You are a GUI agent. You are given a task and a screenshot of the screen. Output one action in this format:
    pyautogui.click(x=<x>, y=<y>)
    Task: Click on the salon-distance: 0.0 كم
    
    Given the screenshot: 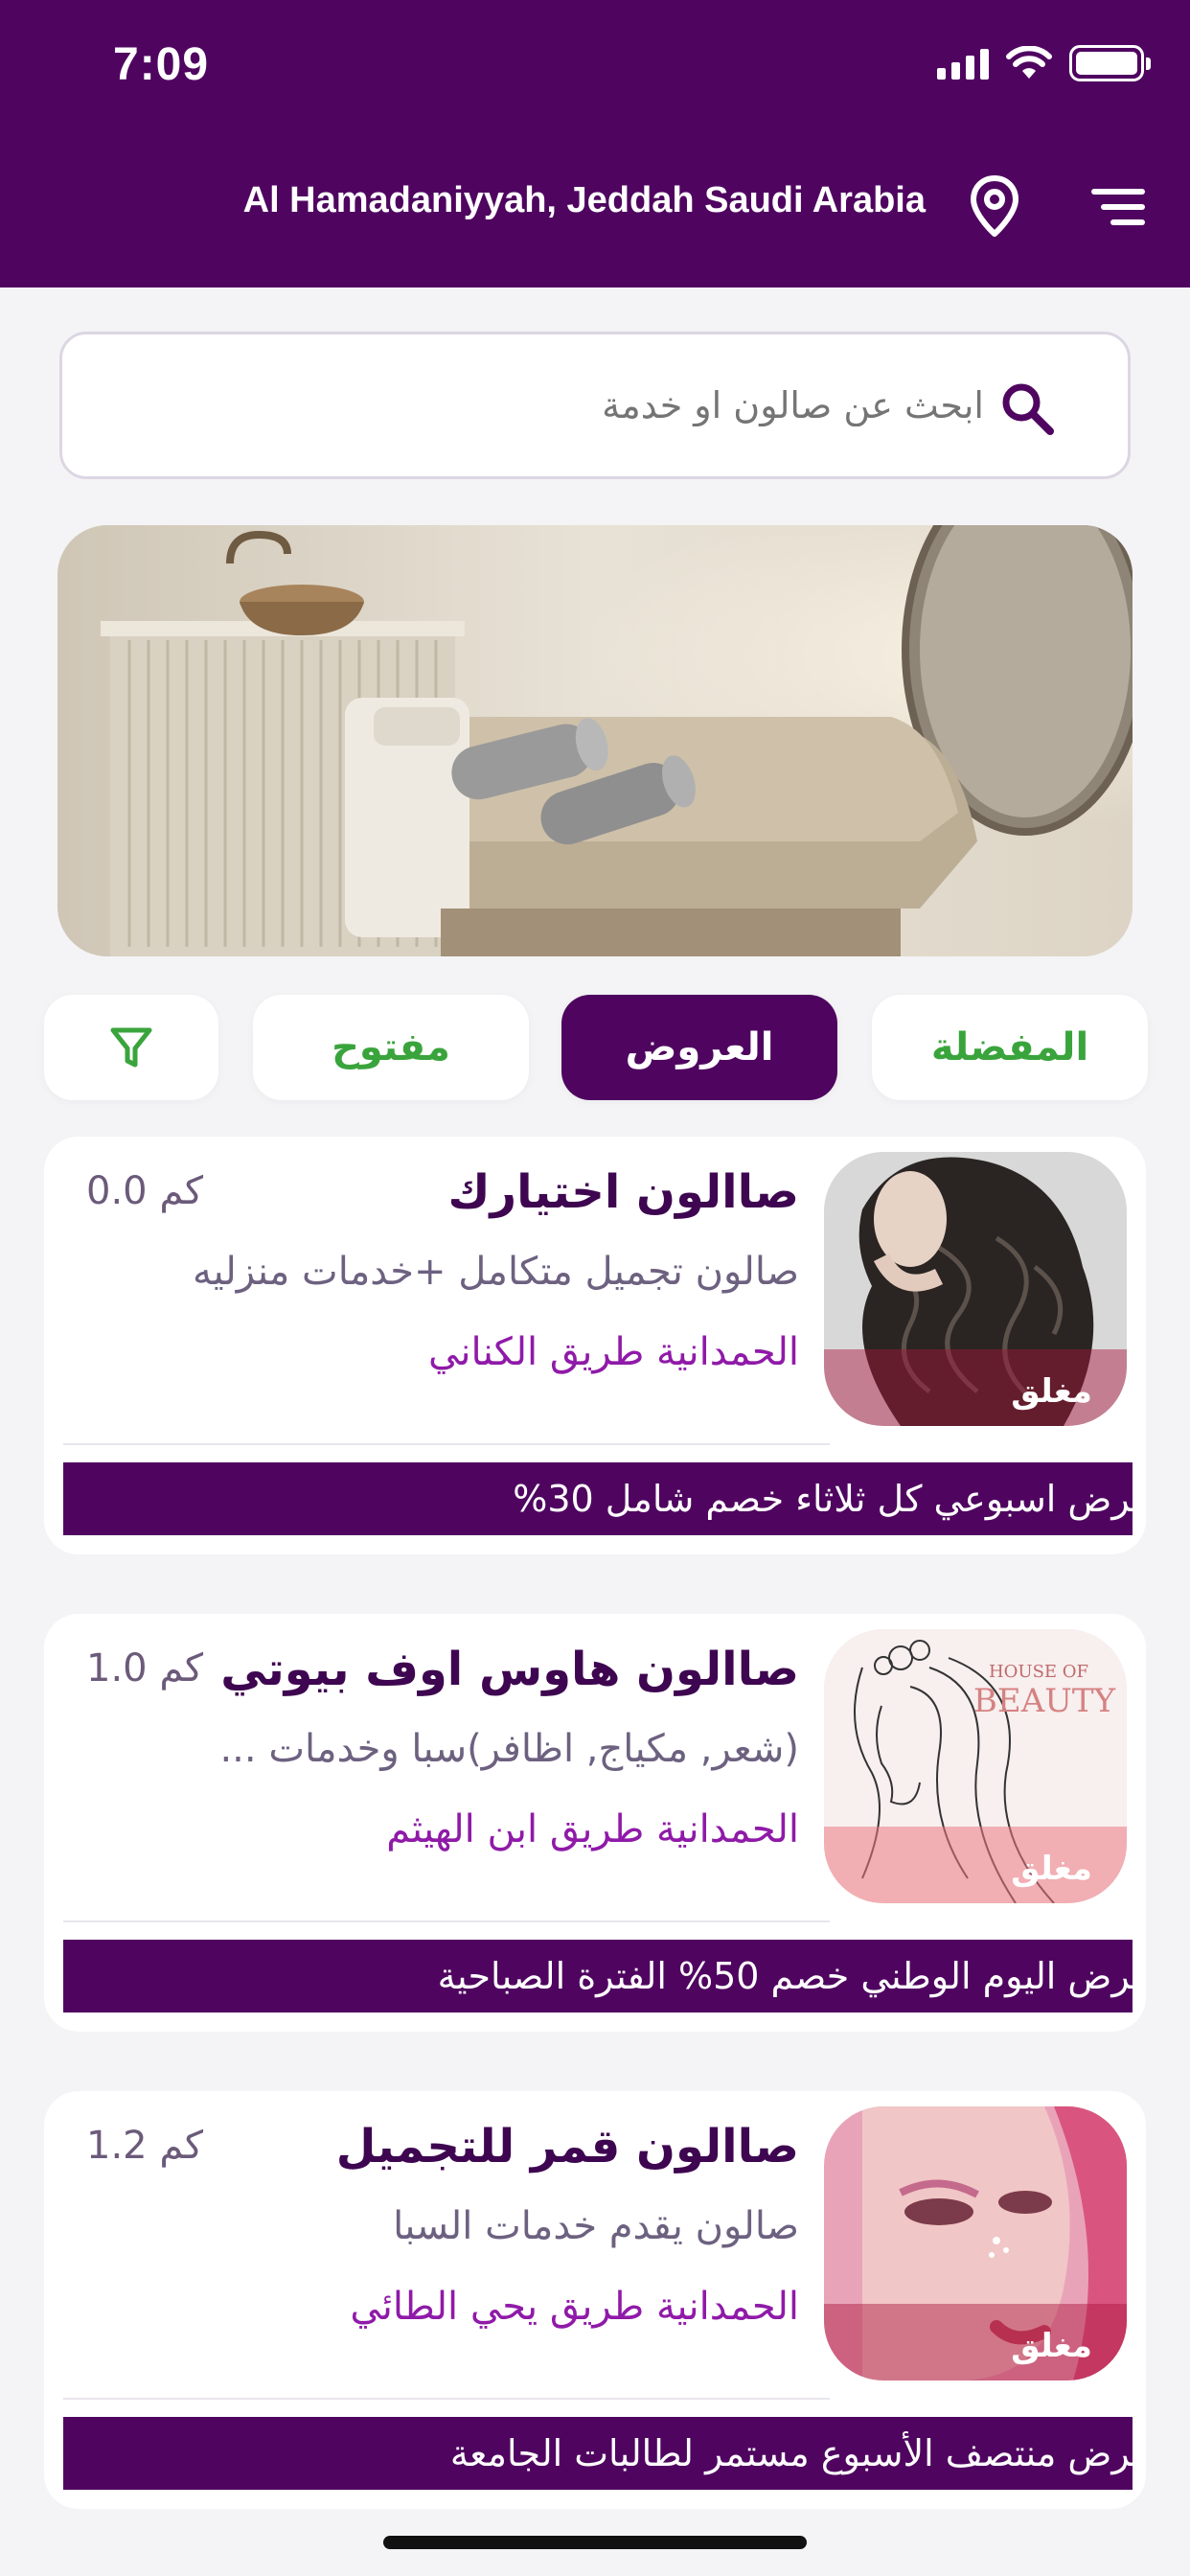 What is the action you would take?
    pyautogui.click(x=144, y=1191)
    